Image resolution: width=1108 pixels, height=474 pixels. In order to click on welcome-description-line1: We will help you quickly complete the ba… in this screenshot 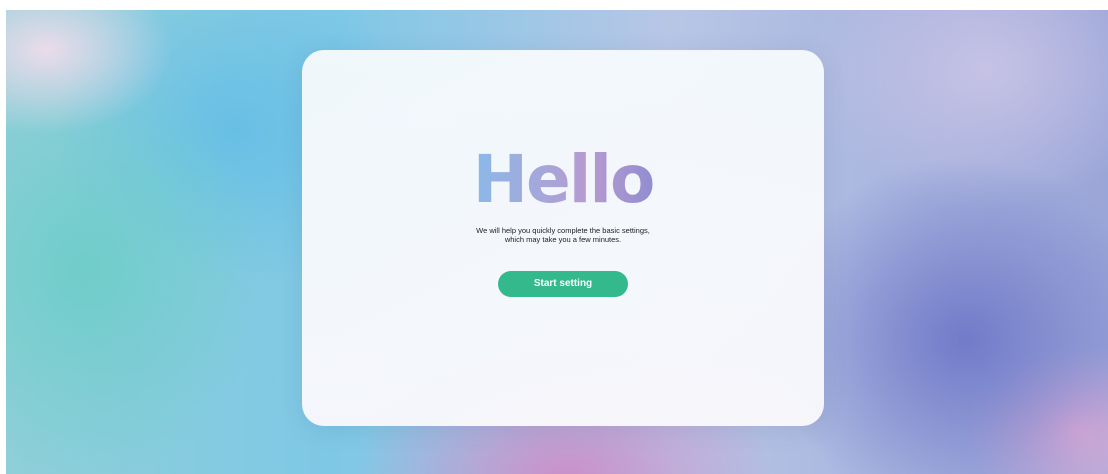, I will do `click(563, 230)`.